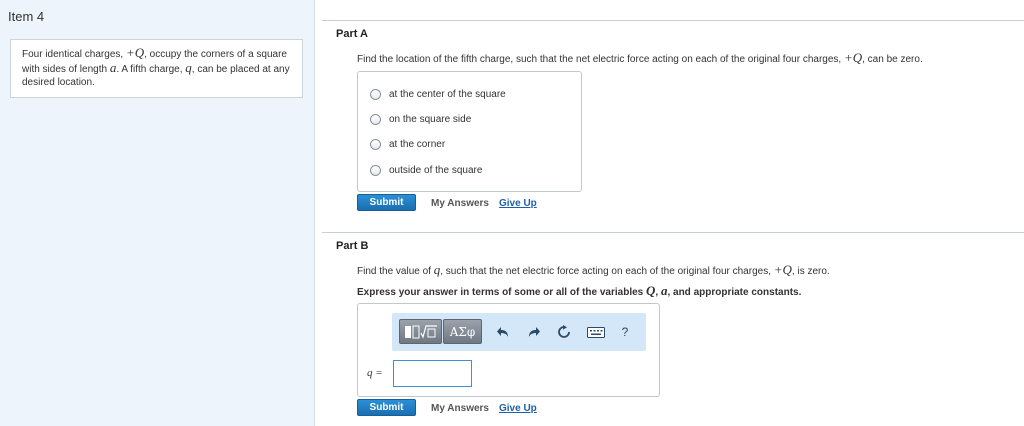 Image resolution: width=1024 pixels, height=426 pixels. Describe the element at coordinates (651, 290) in the screenshot. I see `math-charge-Q: Q` at that location.